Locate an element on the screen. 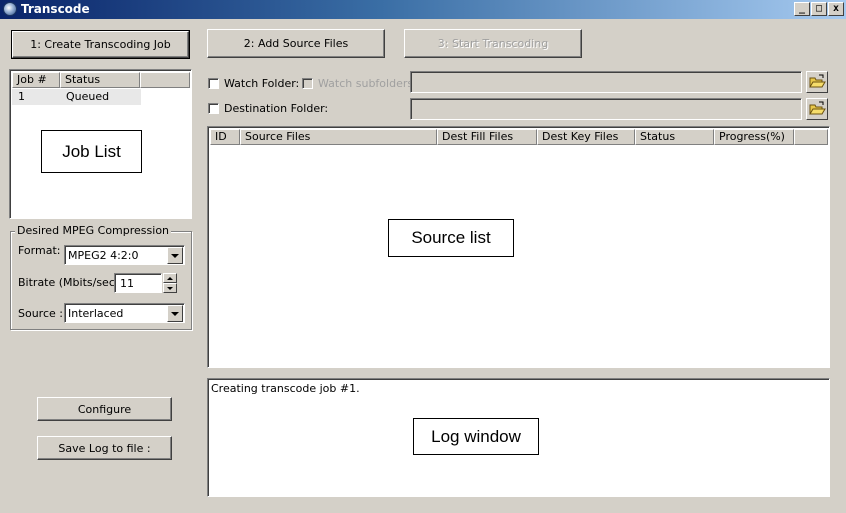 This screenshot has width=846, height=513. source-value: Interlaced is located at coordinates (96, 313).